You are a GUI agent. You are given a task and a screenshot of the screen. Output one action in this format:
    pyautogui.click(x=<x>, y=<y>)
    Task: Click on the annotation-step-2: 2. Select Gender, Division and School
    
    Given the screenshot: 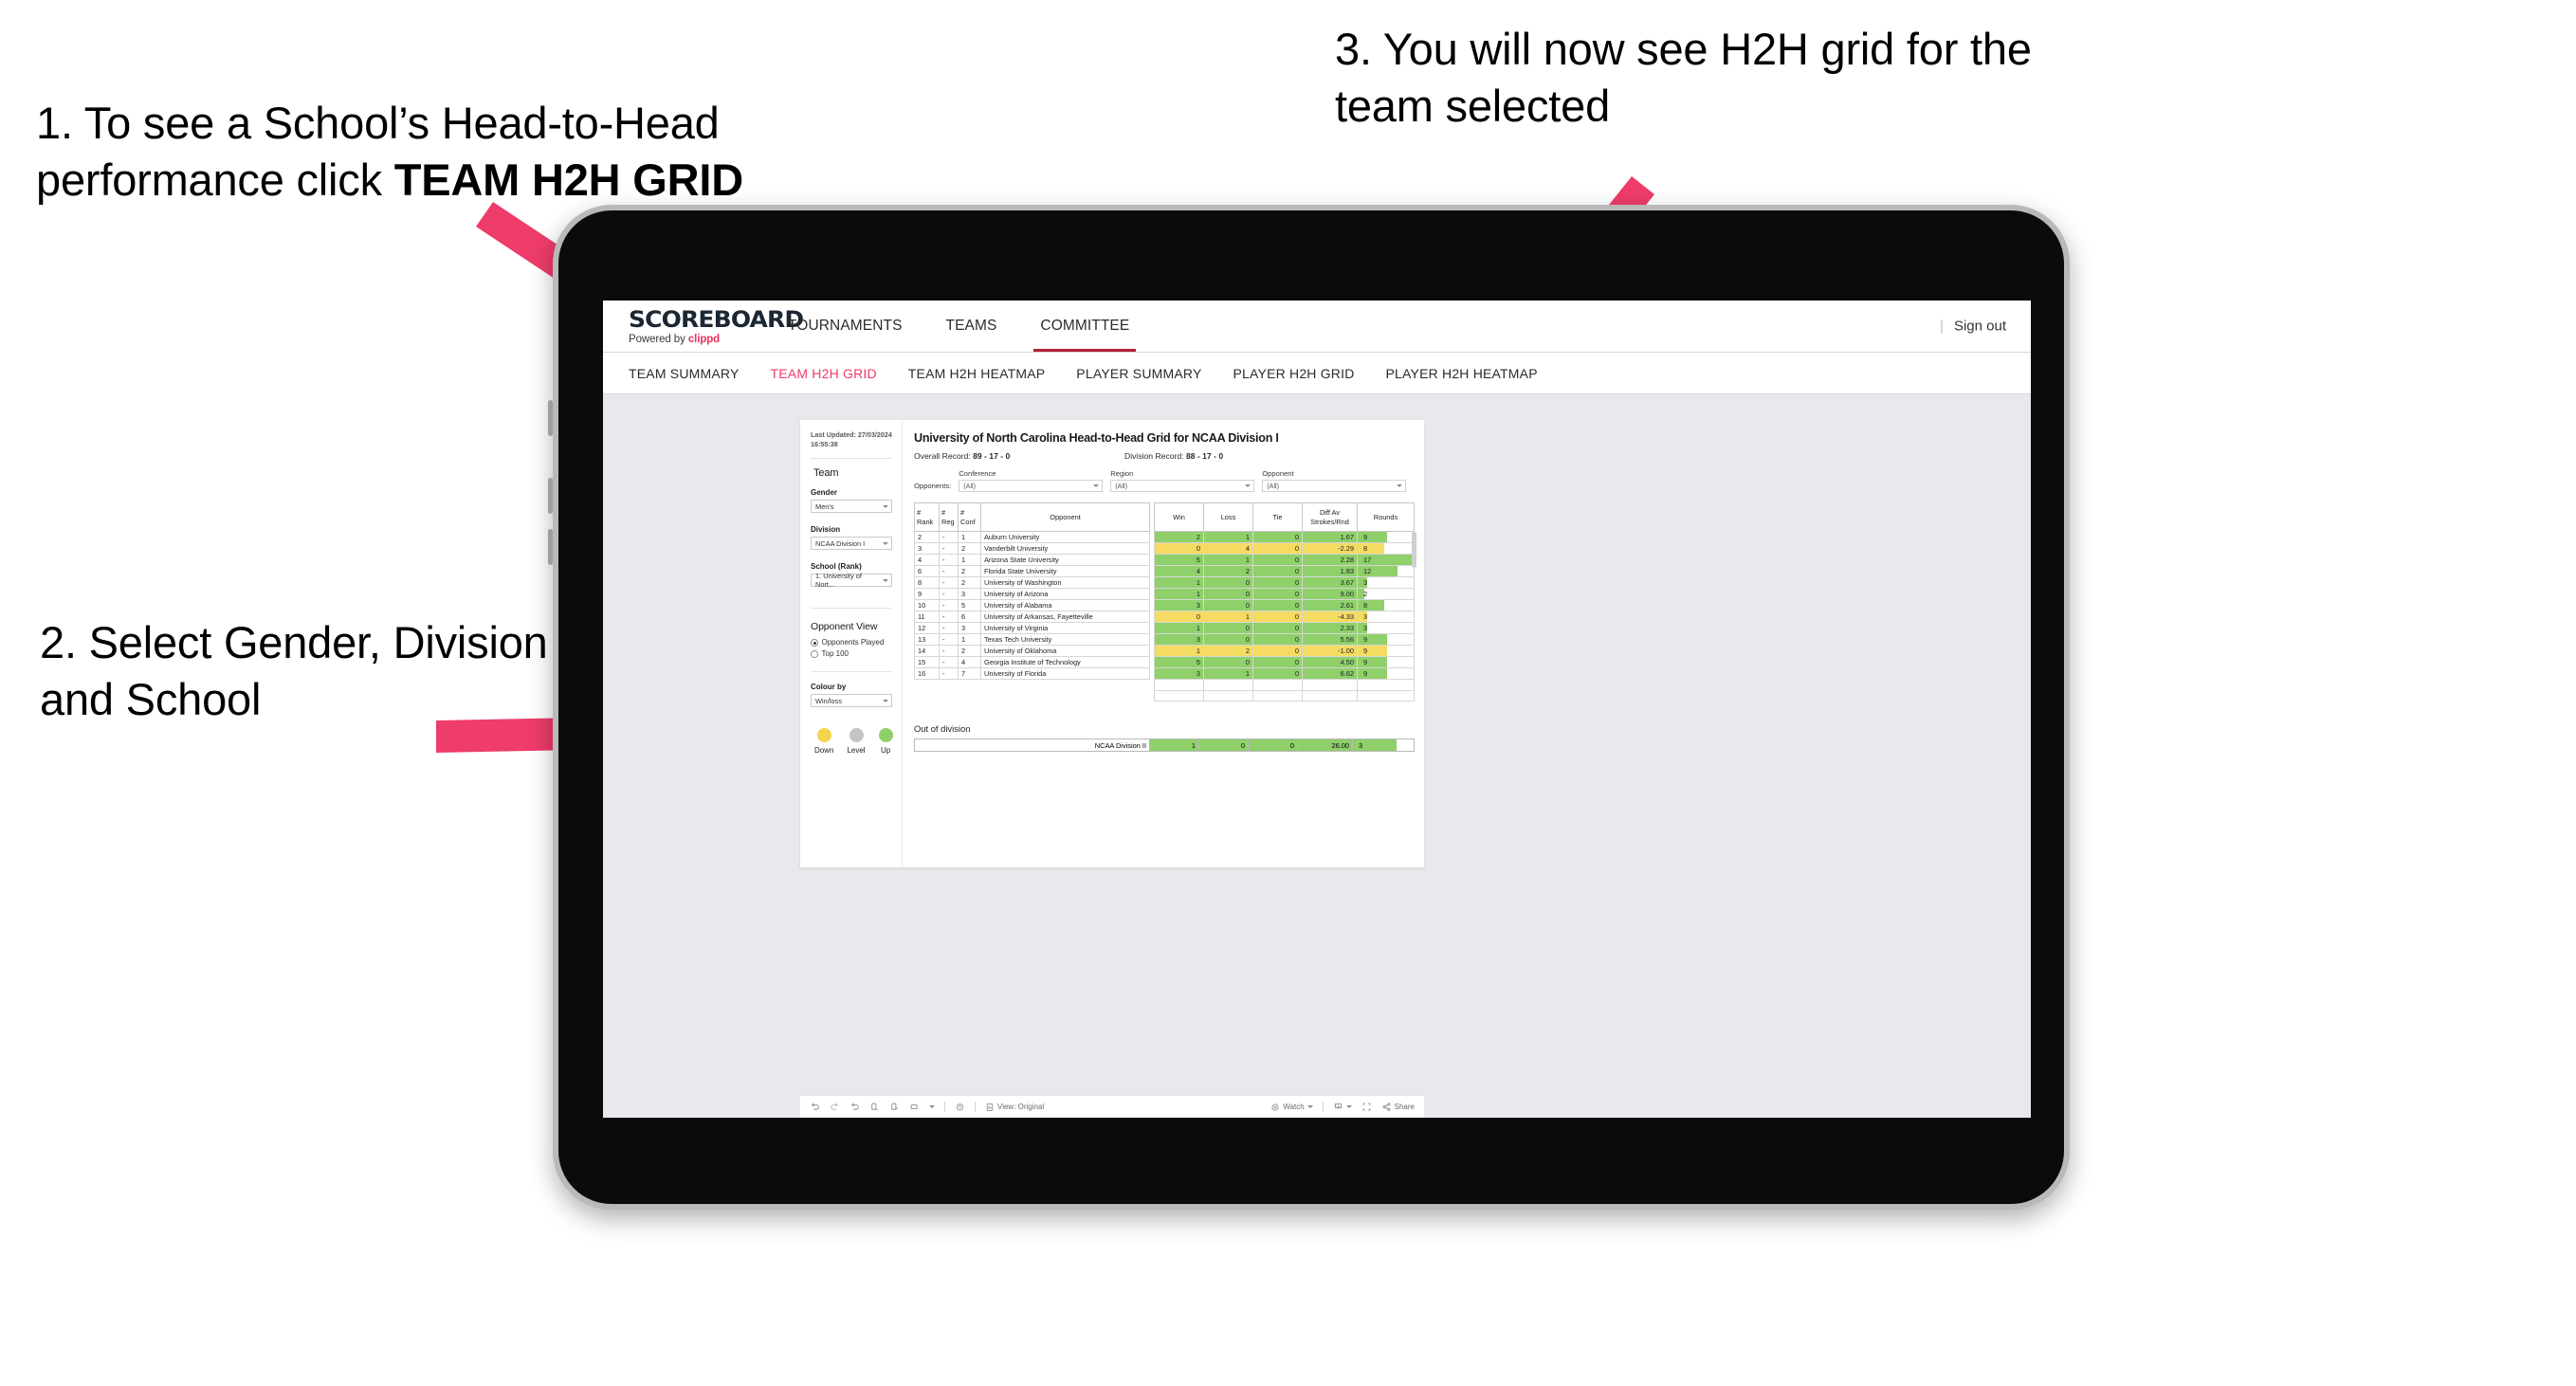 What is the action you would take?
    pyautogui.click(x=294, y=671)
    